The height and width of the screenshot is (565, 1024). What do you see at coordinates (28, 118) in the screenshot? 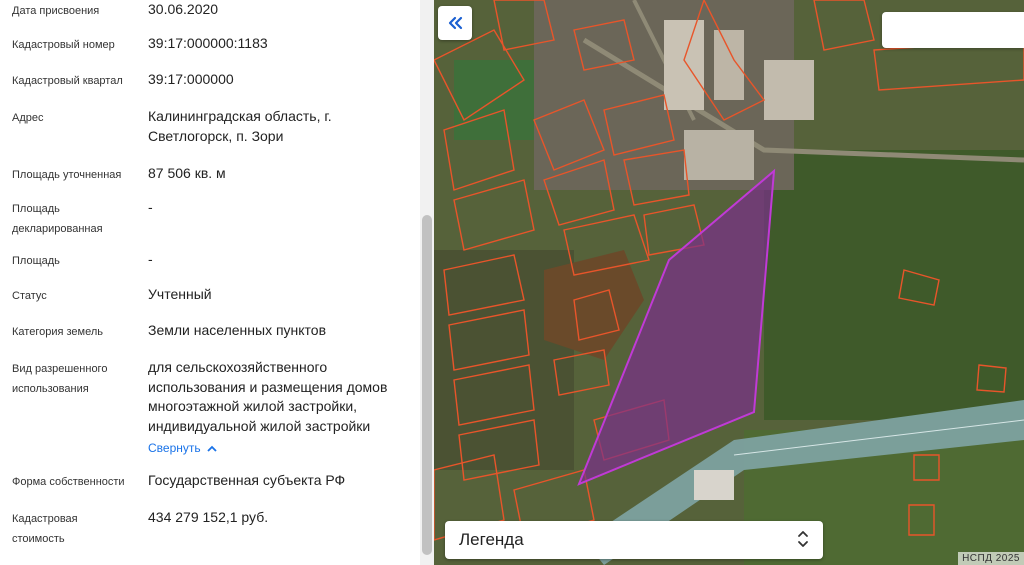
I see `field-label-address: Адрес` at bounding box center [28, 118].